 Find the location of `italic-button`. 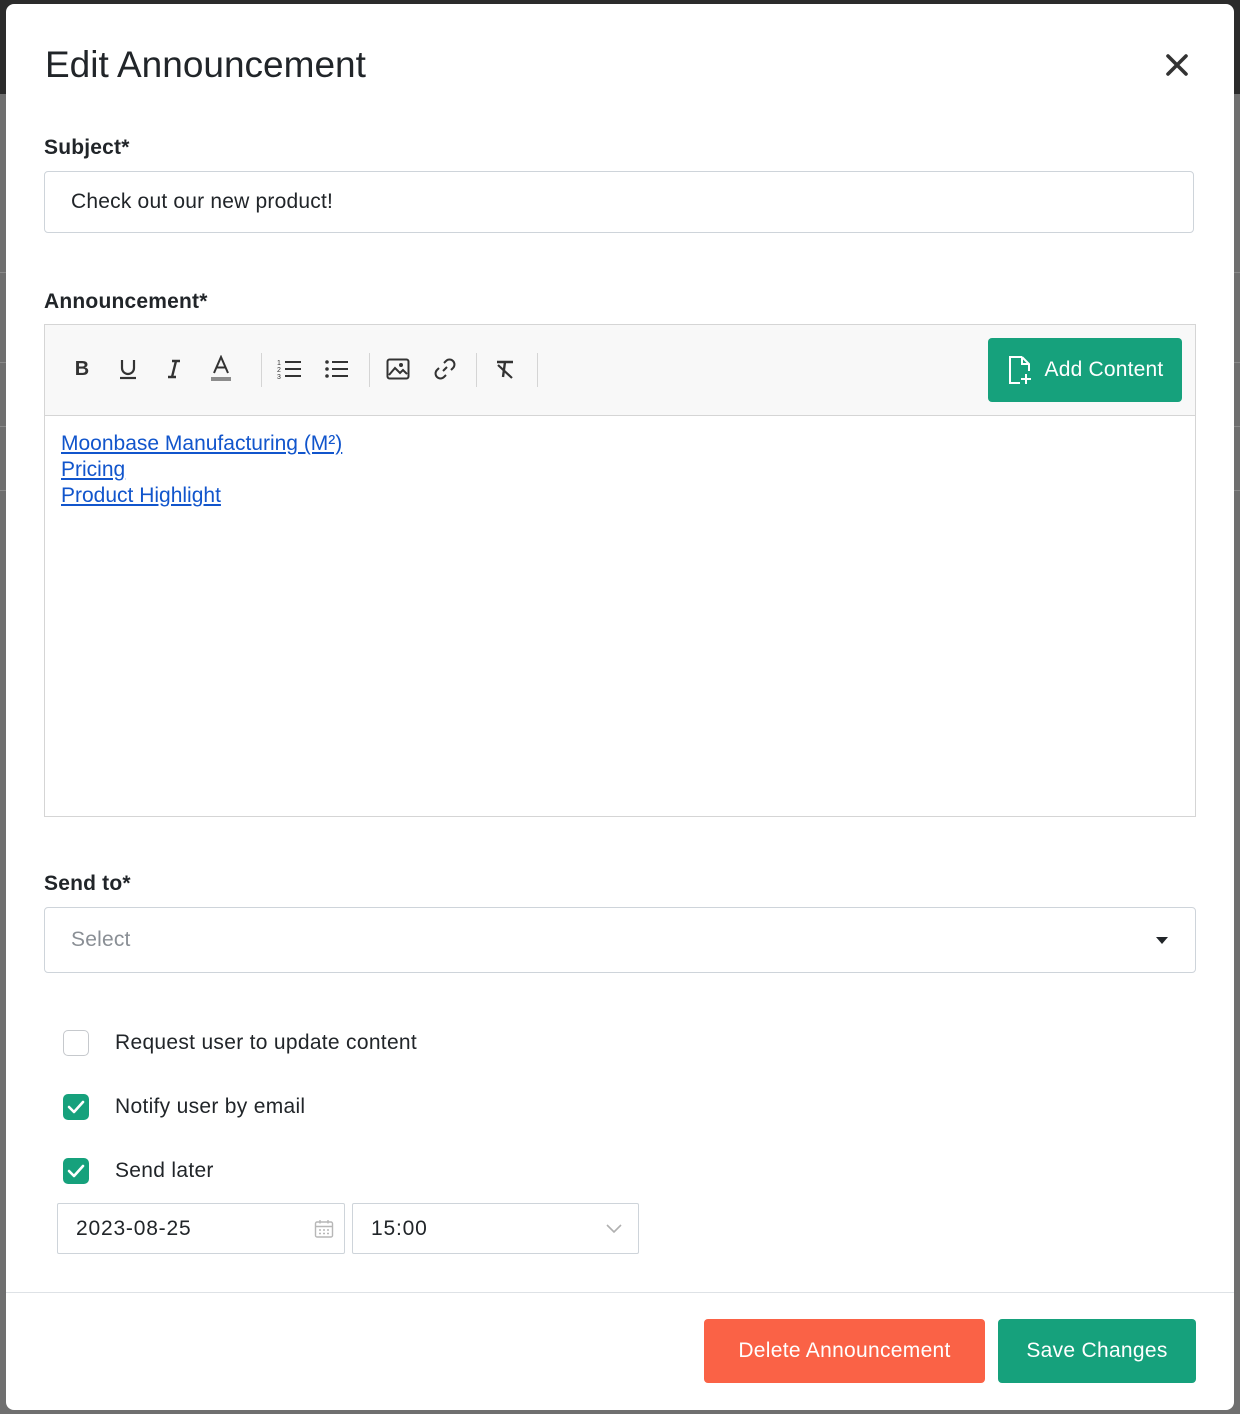

italic-button is located at coordinates (174, 369).